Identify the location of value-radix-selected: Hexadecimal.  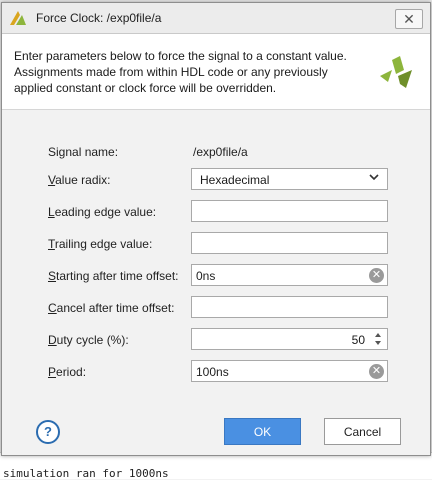
(235, 180).